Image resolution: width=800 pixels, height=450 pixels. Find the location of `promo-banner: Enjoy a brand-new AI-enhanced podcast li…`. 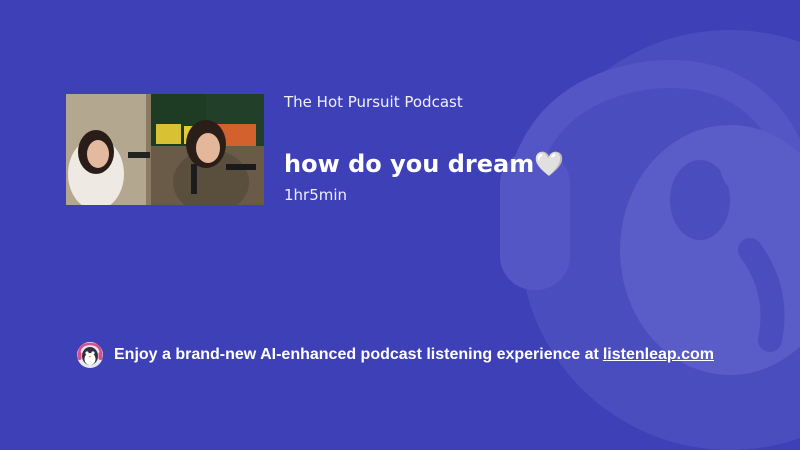

promo-banner: Enjoy a brand-new AI-enhanced podcast li… is located at coordinates (395, 355).